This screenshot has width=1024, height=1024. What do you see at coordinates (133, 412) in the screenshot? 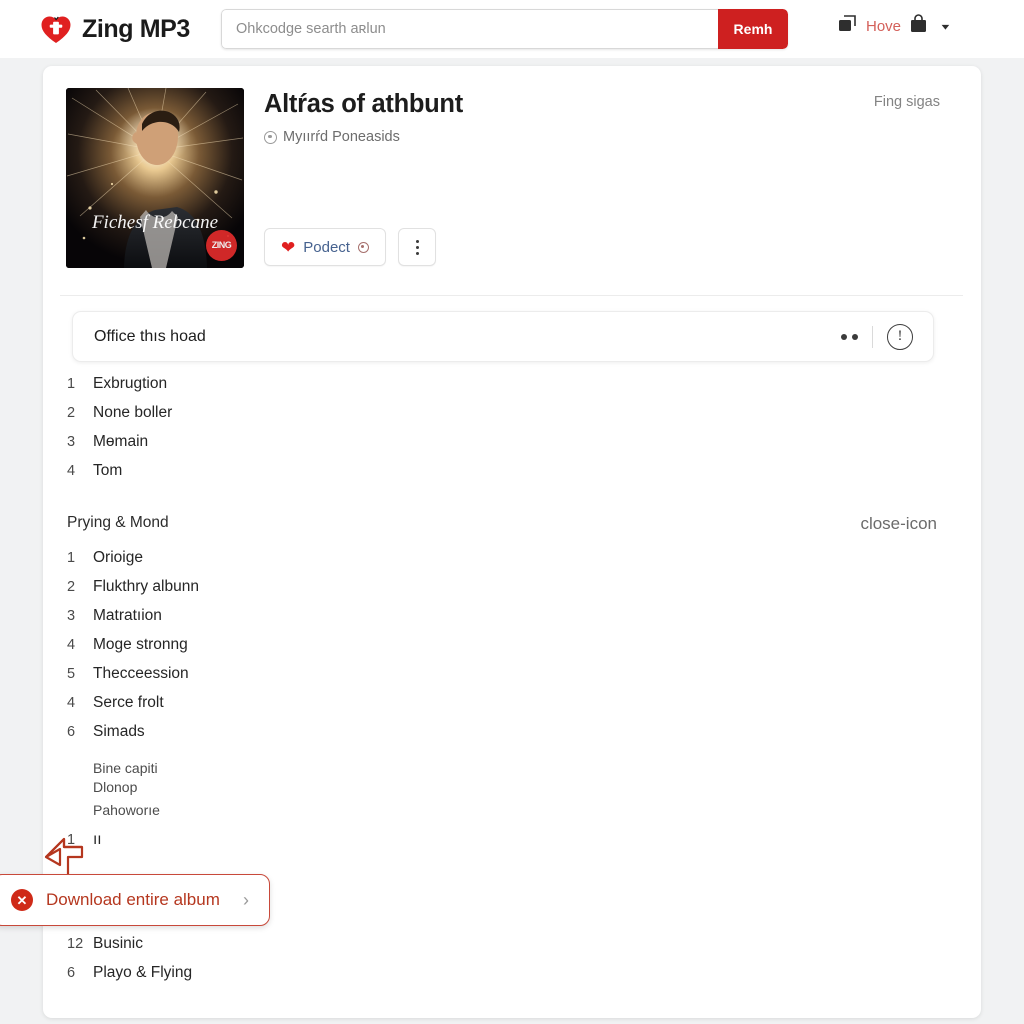
I see `track-title: None boller` at bounding box center [133, 412].